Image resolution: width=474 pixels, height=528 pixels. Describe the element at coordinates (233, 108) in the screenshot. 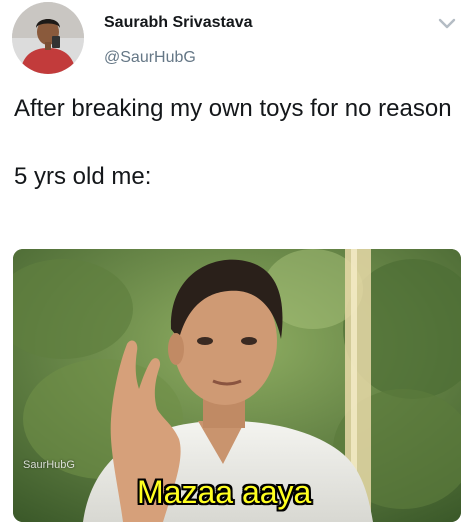

I see `tweet-line-1: After breaking my own toys for no reason` at that location.